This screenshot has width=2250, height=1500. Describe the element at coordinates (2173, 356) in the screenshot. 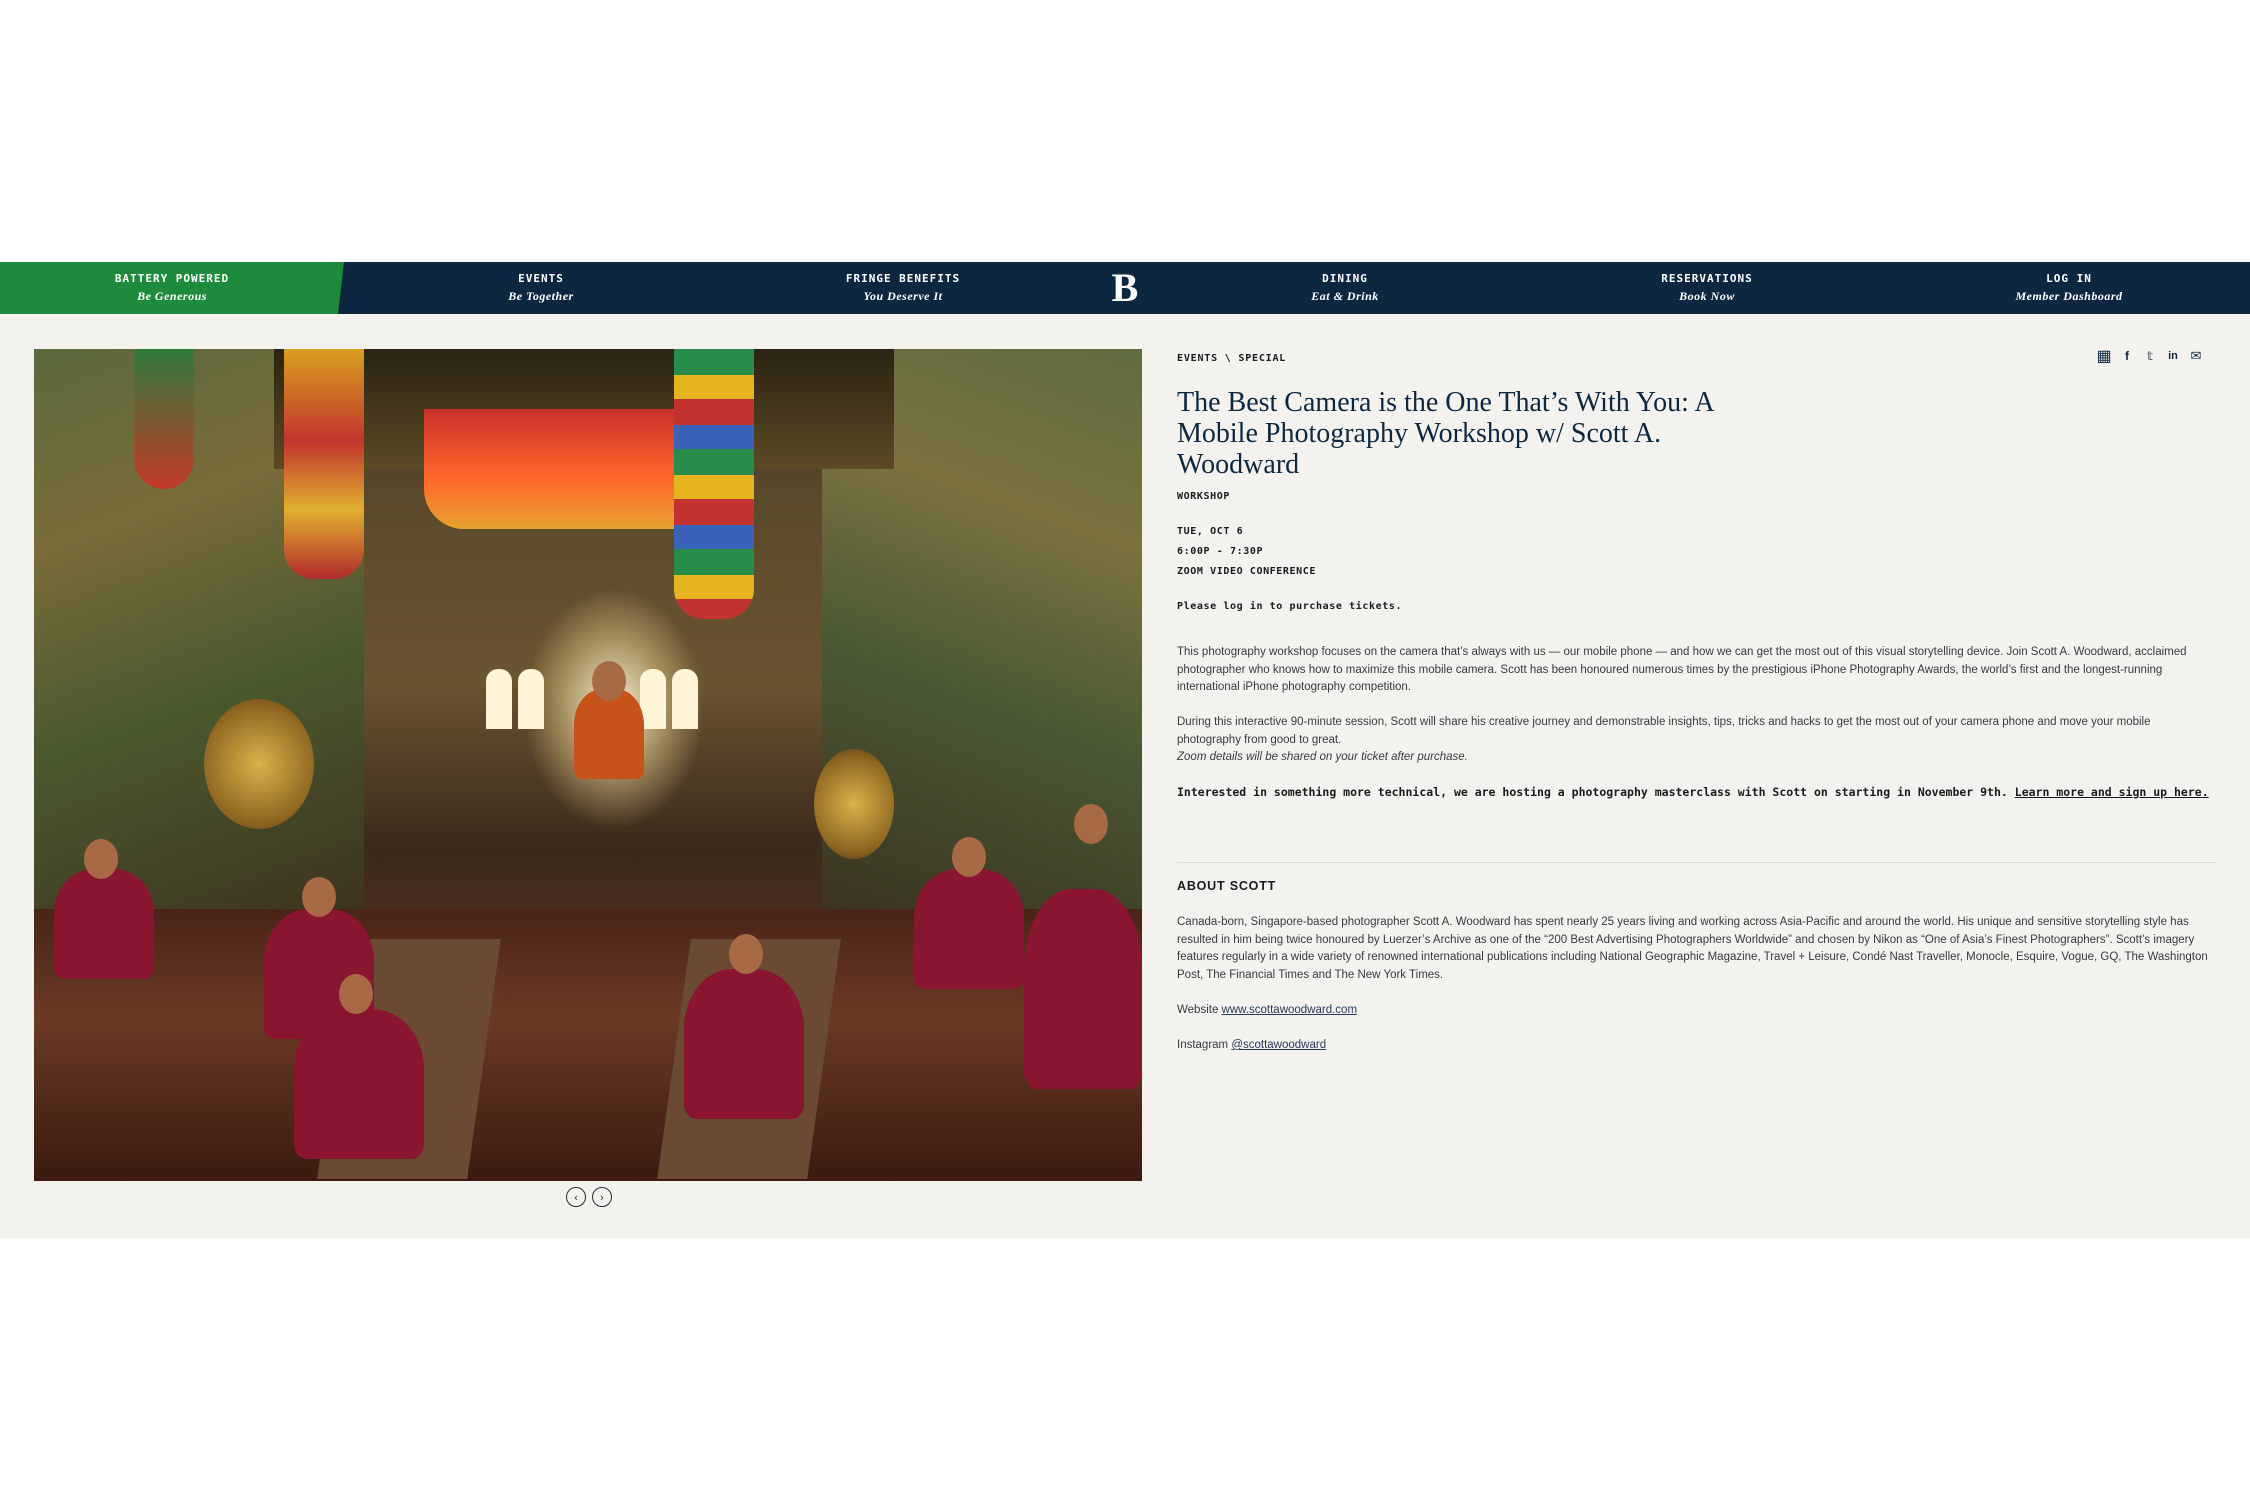

I see `linkedin-icon: in` at that location.